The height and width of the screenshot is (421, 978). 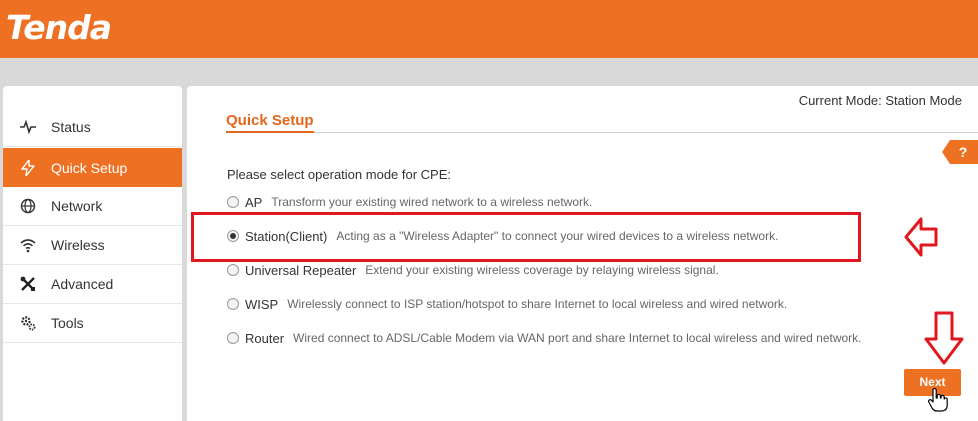 I want to click on sidebar-item-label: Status, so click(x=71, y=127).